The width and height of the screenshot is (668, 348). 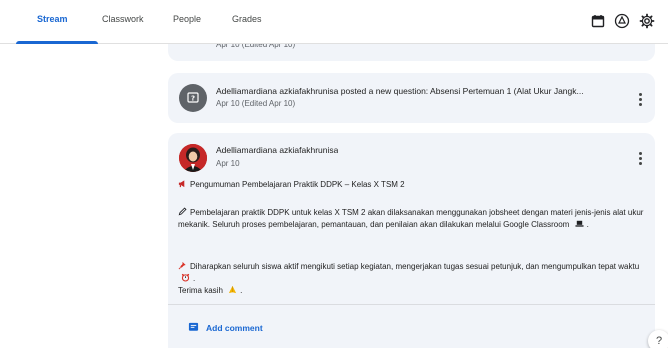 What do you see at coordinates (182, 265) in the screenshot?
I see `pushpin-icon` at bounding box center [182, 265].